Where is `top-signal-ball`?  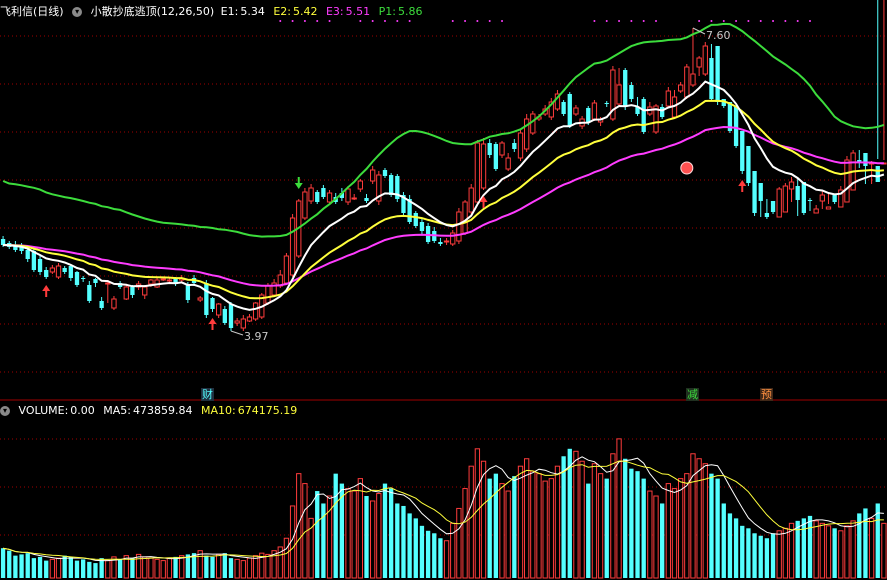 top-signal-ball is located at coordinates (687, 168).